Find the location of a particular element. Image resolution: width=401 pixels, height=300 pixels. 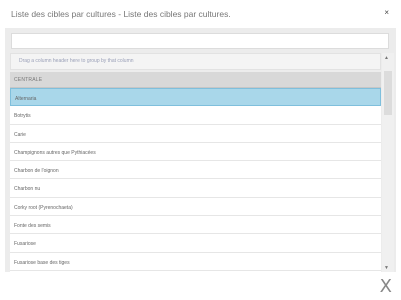

scroll-down-icon: ▼ is located at coordinates (386, 268).